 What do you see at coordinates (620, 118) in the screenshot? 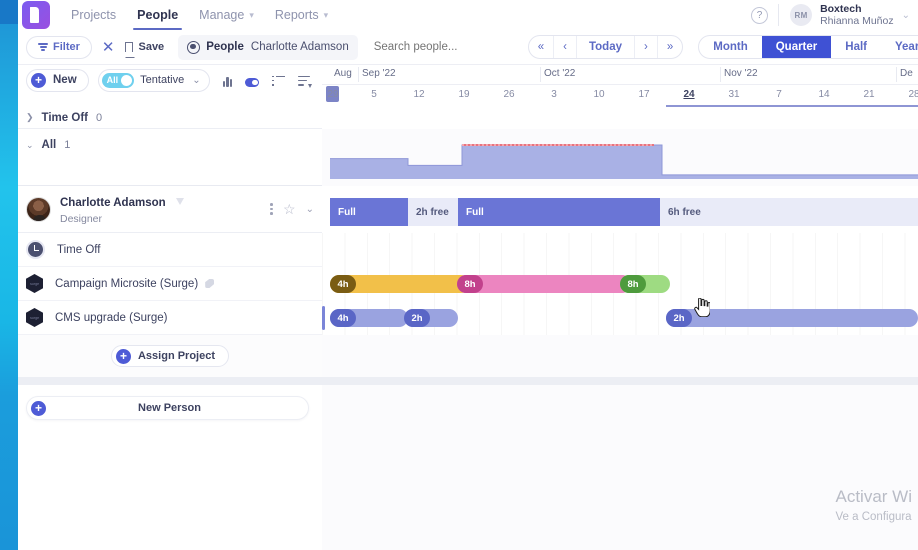
I see `timeoff-group-timeline-row` at bounding box center [620, 118].